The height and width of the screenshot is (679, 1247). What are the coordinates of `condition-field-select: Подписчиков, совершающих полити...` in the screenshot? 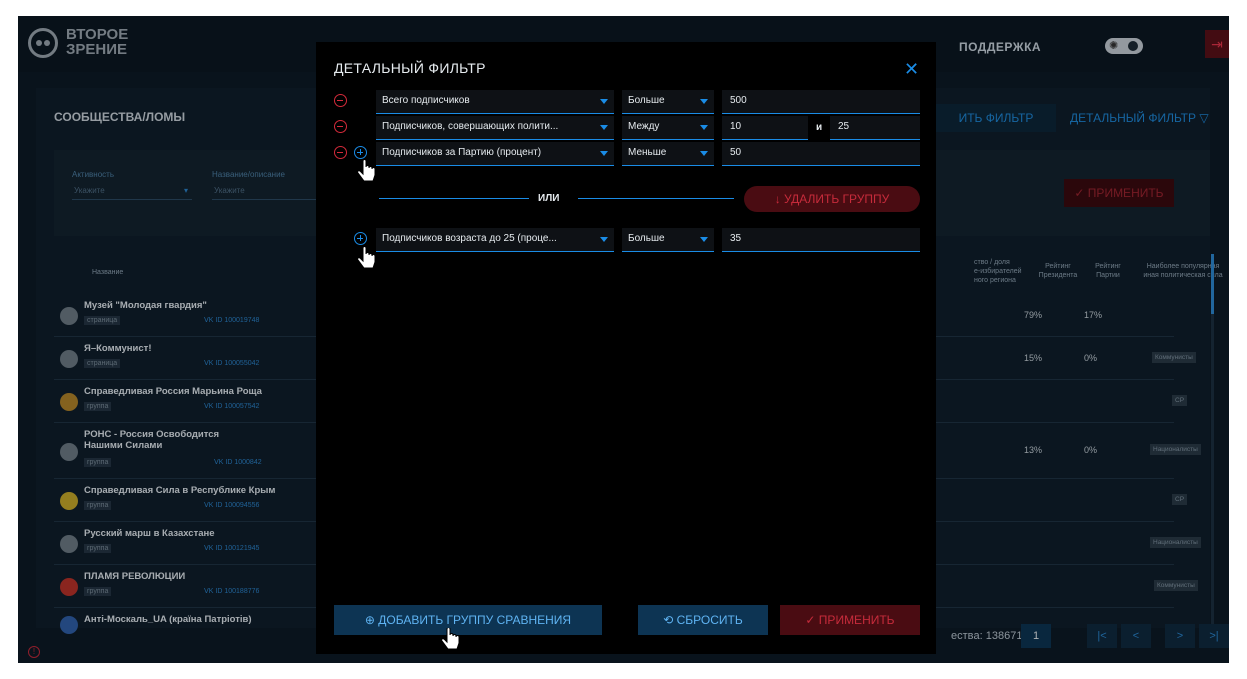 It's located at (495, 128).